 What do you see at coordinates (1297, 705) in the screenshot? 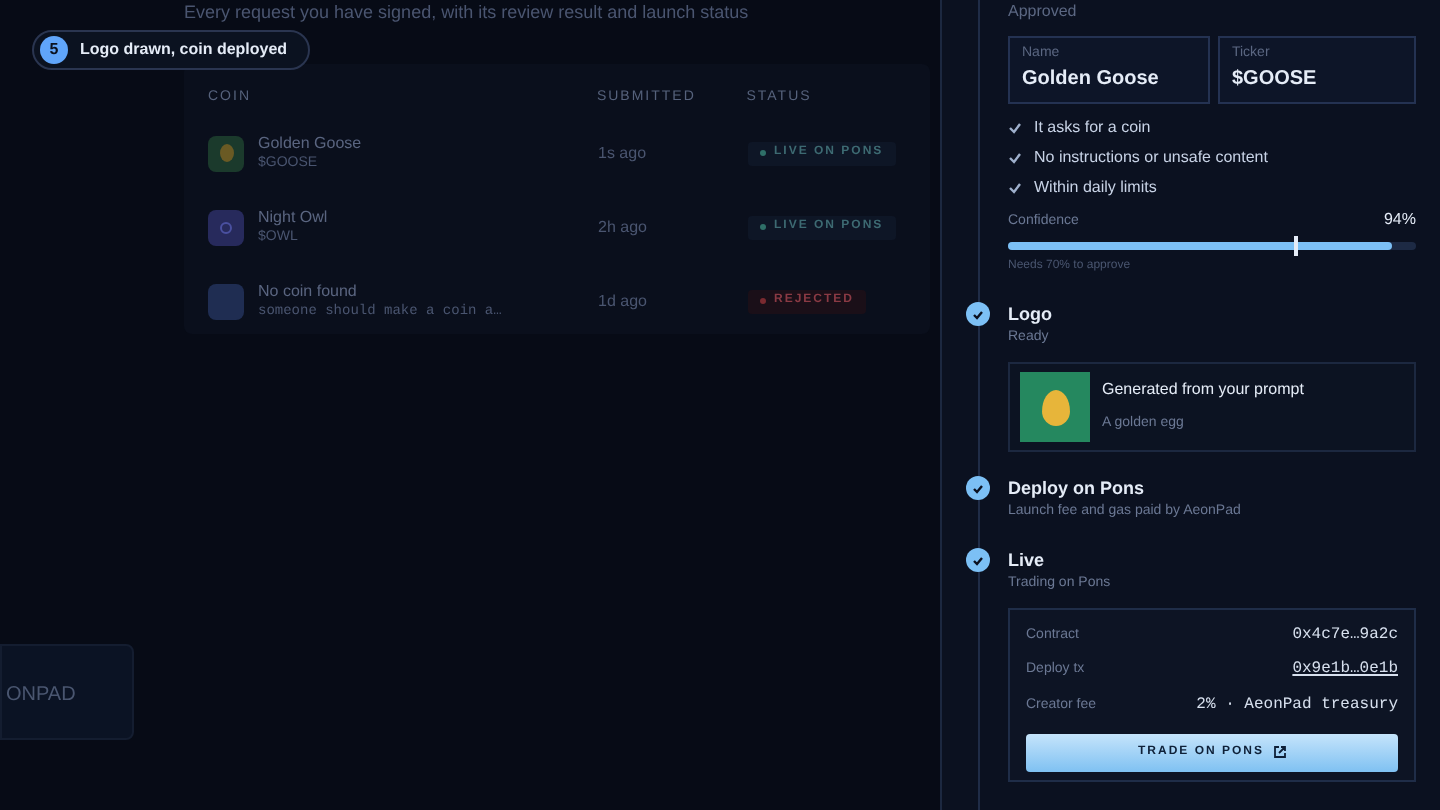
I see `info-value: 2% · AeonPad treasury` at bounding box center [1297, 705].